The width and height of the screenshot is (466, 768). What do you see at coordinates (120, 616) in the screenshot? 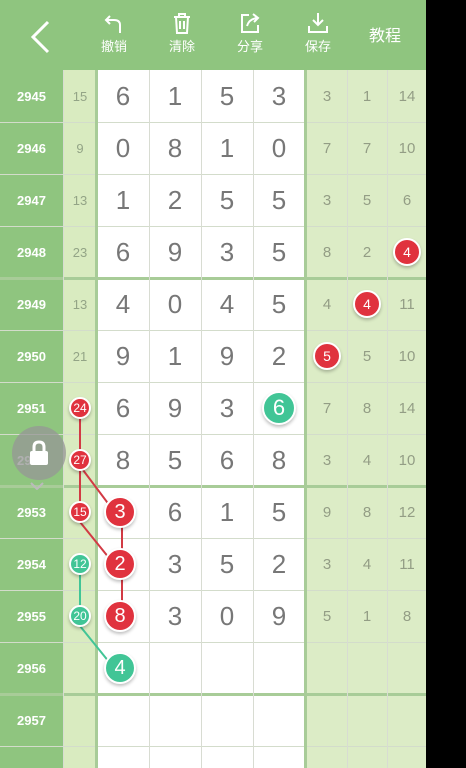
I see `digit-ball: 8` at bounding box center [120, 616].